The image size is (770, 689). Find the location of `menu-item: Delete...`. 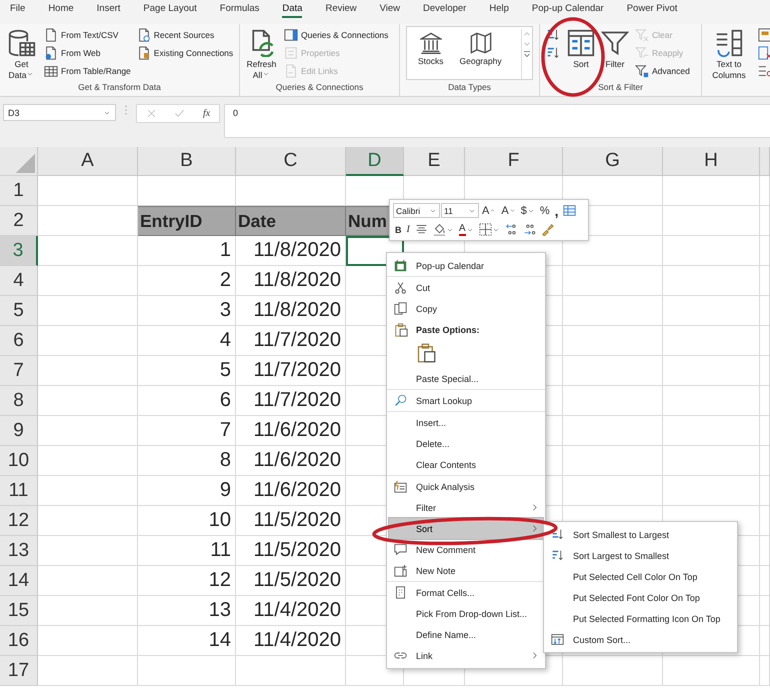

menu-item: Delete... is located at coordinates (466, 443).